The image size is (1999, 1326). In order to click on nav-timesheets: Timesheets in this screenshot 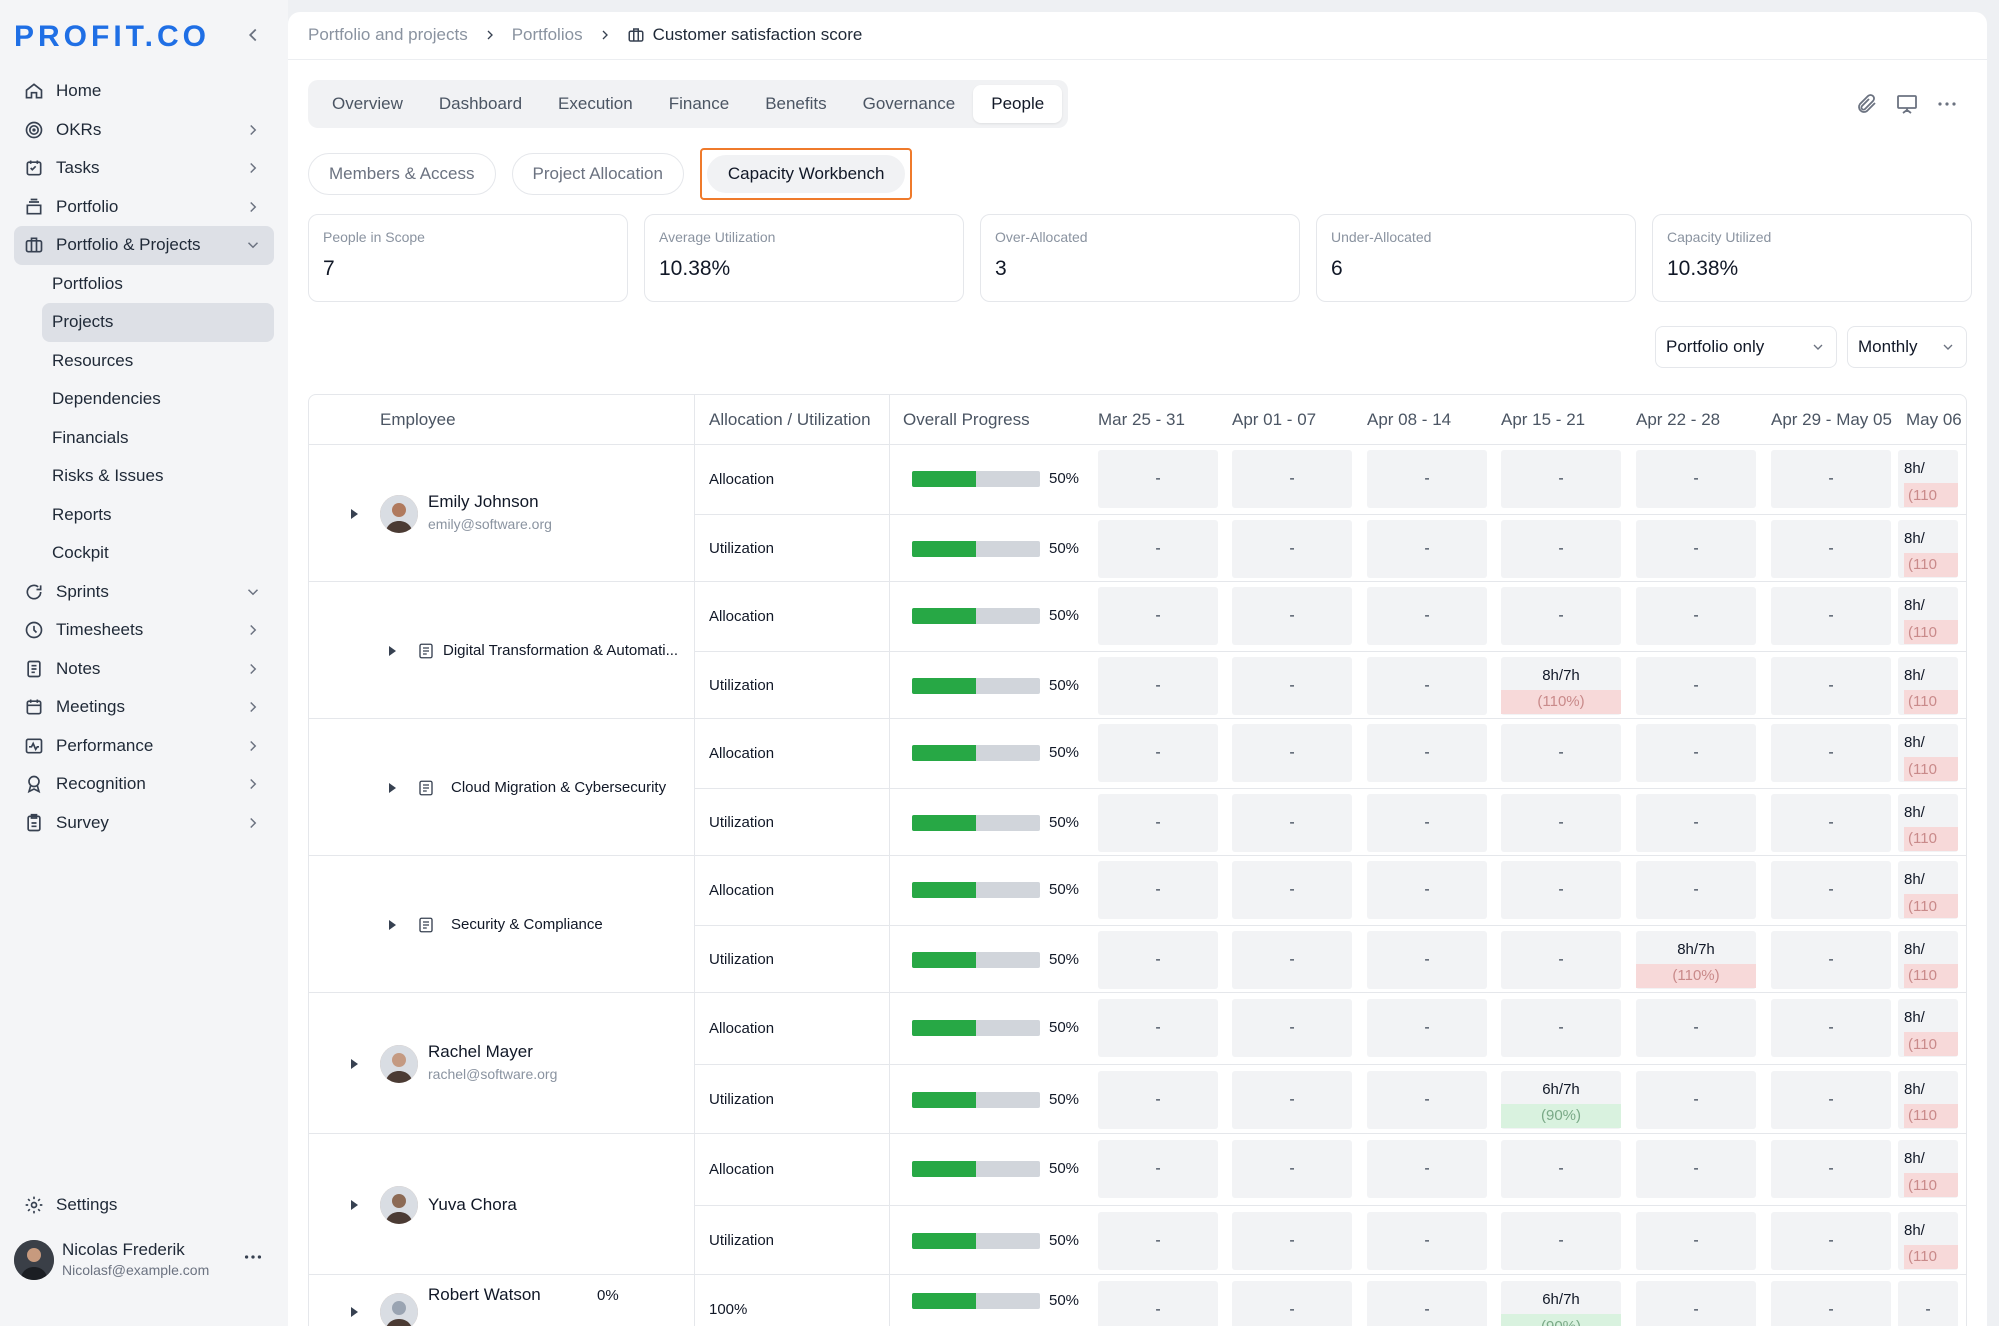, I will do `click(144, 630)`.